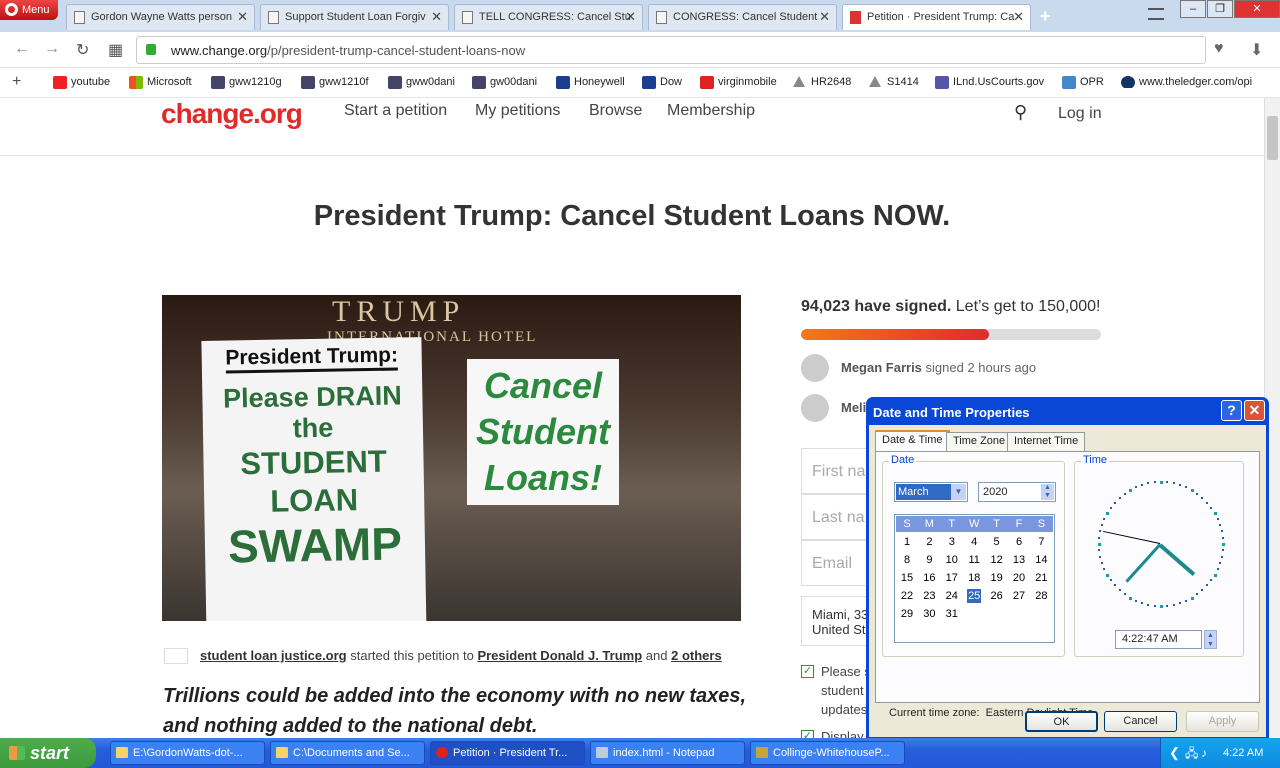 The height and width of the screenshot is (768, 1280). Describe the element at coordinates (1158, 639) in the screenshot. I see `time-field: 4:22:47 AM` at that location.